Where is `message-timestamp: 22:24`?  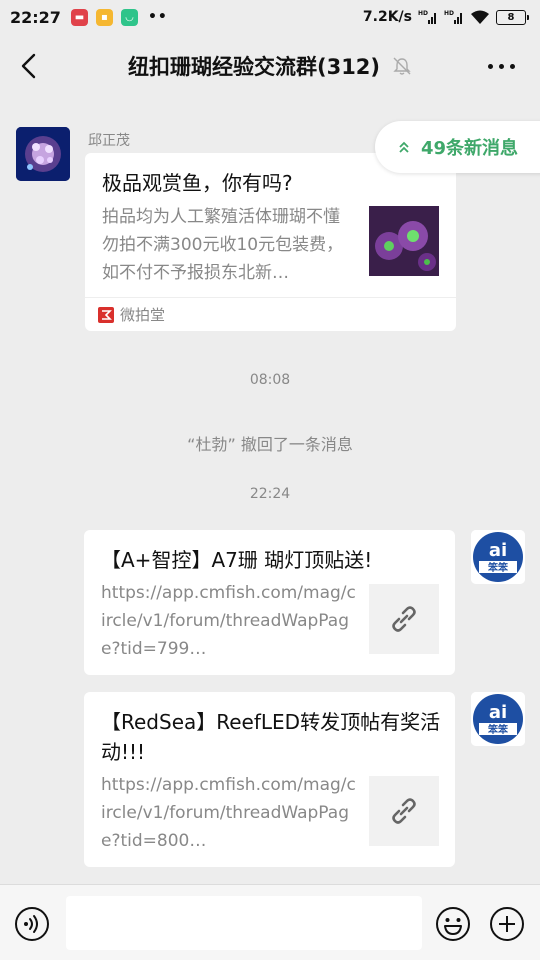 message-timestamp: 22:24 is located at coordinates (270, 494).